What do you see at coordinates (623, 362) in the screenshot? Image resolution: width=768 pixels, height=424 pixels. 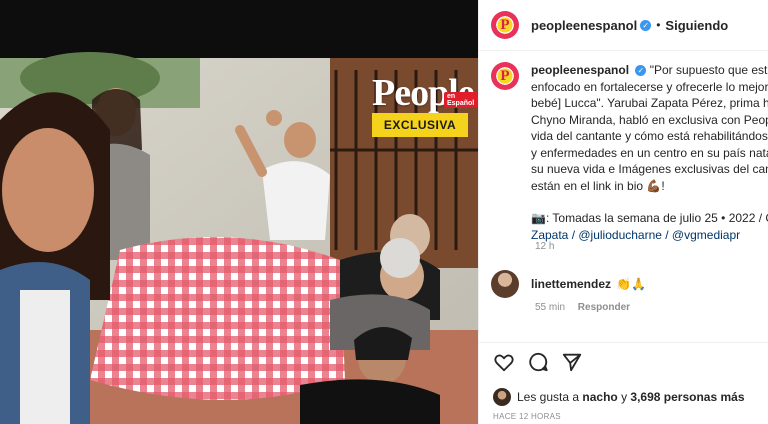 I see `action-bar` at bounding box center [623, 362].